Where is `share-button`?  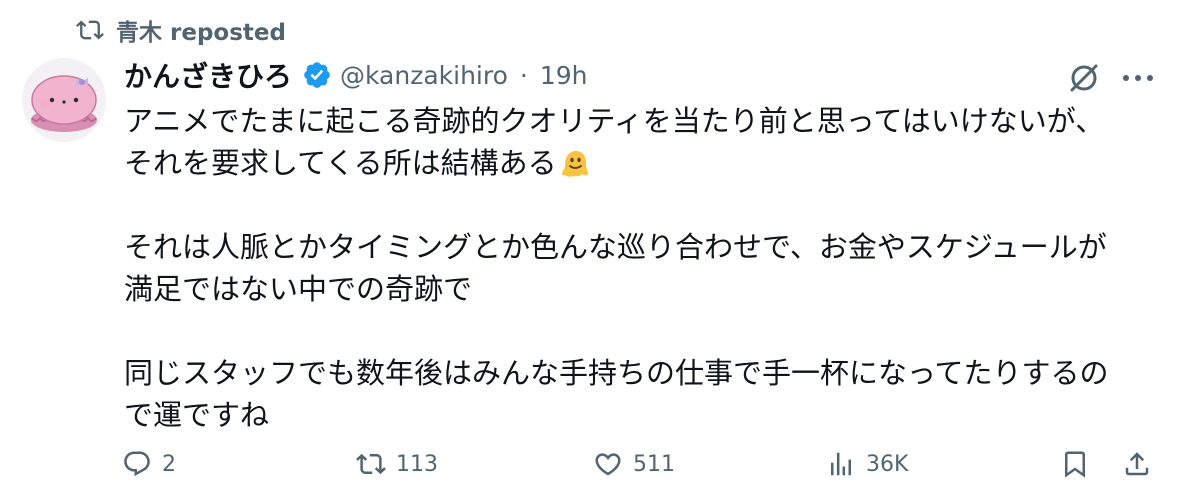 share-button is located at coordinates (1137, 464).